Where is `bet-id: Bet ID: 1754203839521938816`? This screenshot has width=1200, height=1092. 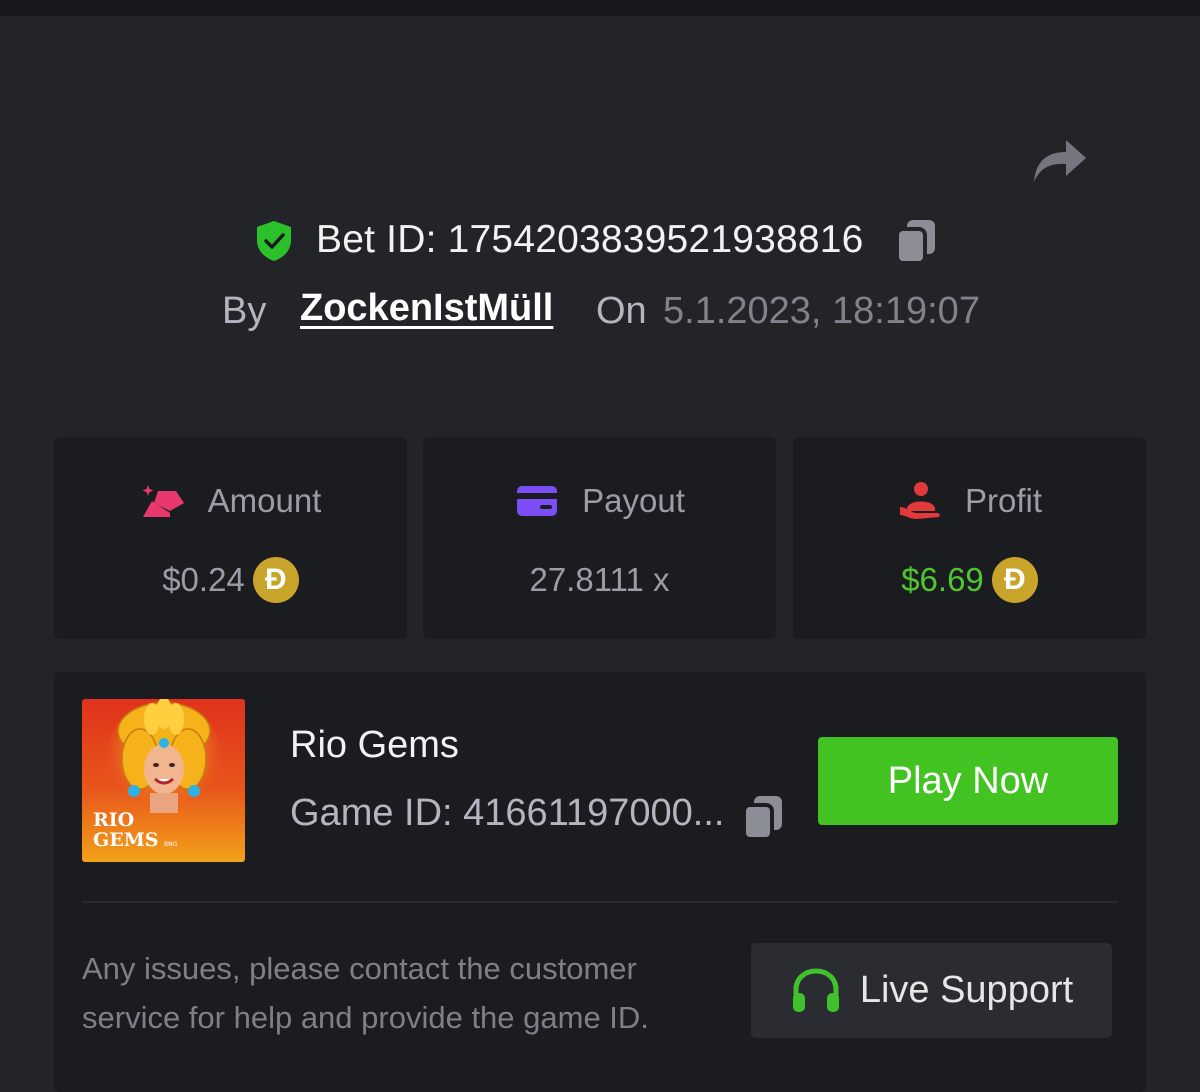
bet-id: Bet ID: 1754203839521938816 is located at coordinates (590, 239).